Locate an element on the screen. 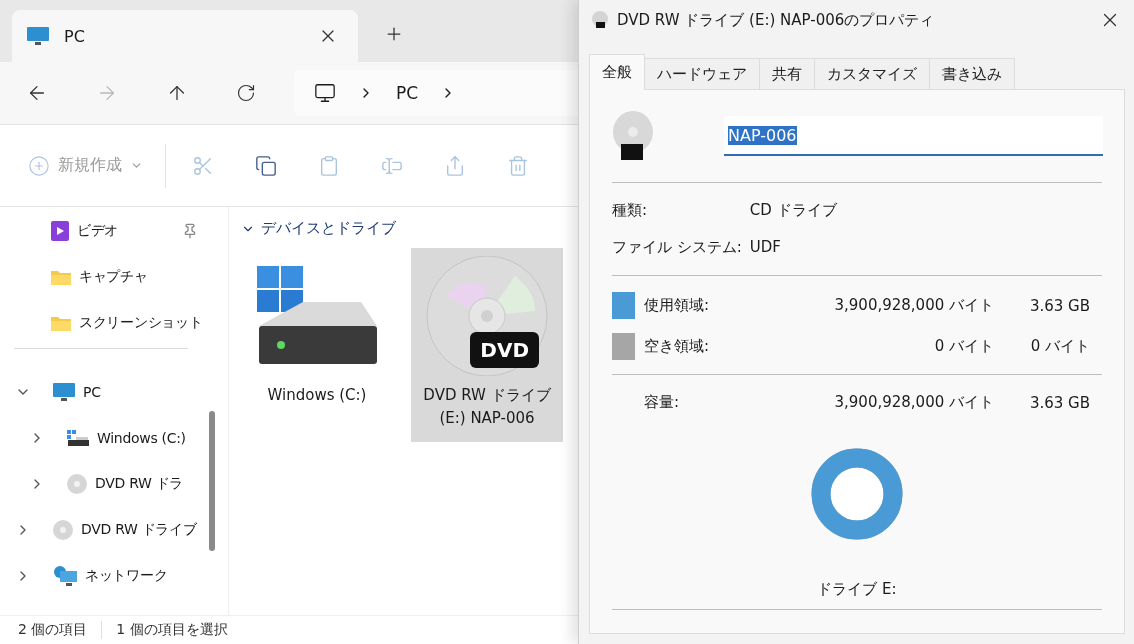  nav-item: ネットワーク is located at coordinates (126, 576).